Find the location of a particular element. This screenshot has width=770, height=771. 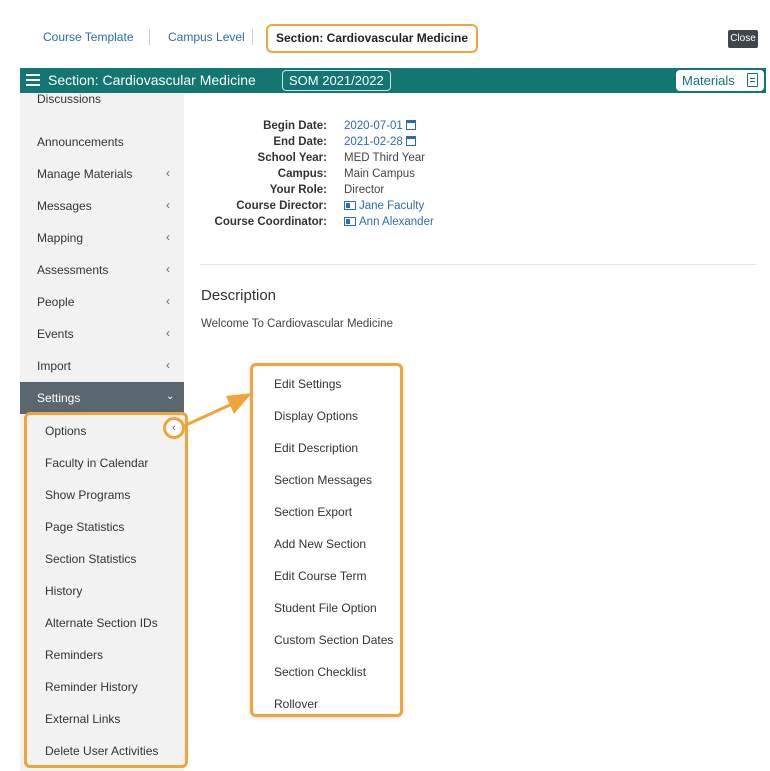

sidebar-item-label: Events is located at coordinates (55, 334).